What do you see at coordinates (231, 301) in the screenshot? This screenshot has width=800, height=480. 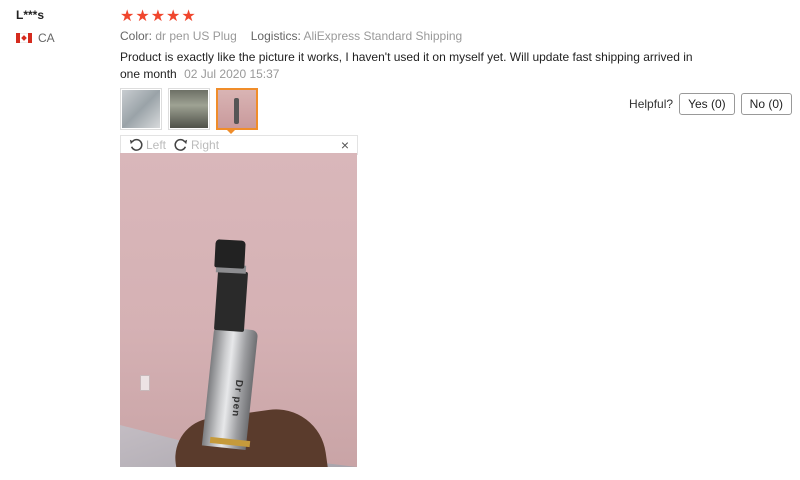 I see `pen-grip` at bounding box center [231, 301].